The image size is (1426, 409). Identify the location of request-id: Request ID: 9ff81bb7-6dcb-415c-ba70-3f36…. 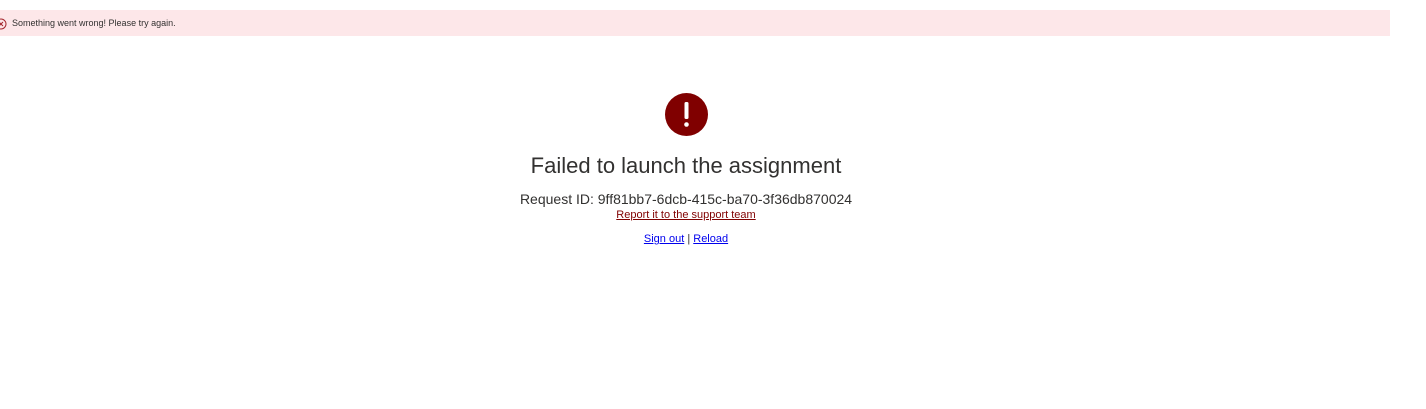
(686, 199).